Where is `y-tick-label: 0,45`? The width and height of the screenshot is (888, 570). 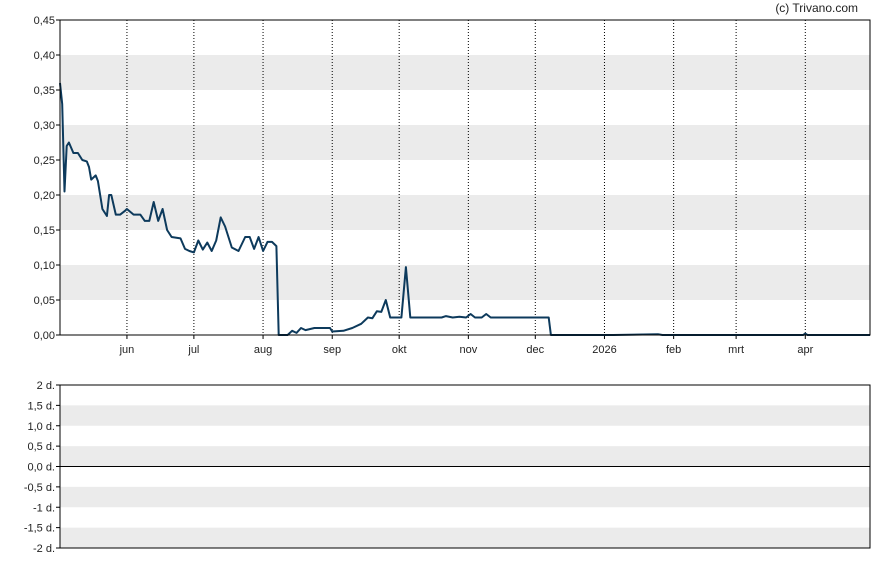 y-tick-label: 0,45 is located at coordinates (44, 21).